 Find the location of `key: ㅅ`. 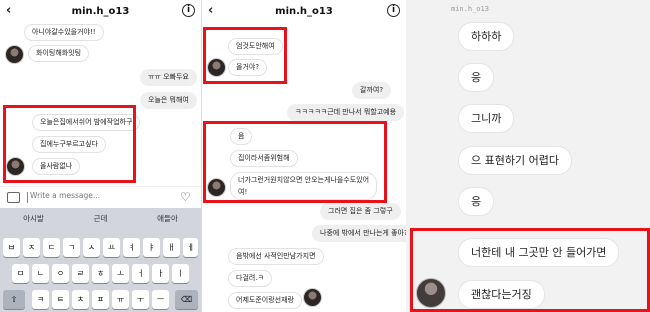

key: ㅅ is located at coordinates (91, 247).